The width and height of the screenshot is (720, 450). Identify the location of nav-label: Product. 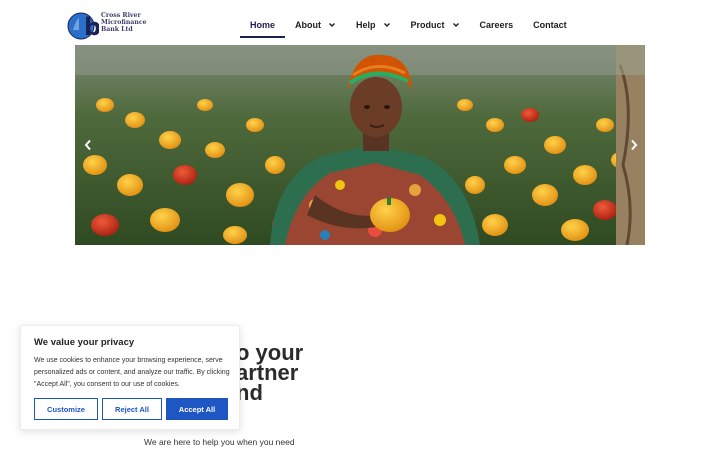
(427, 25).